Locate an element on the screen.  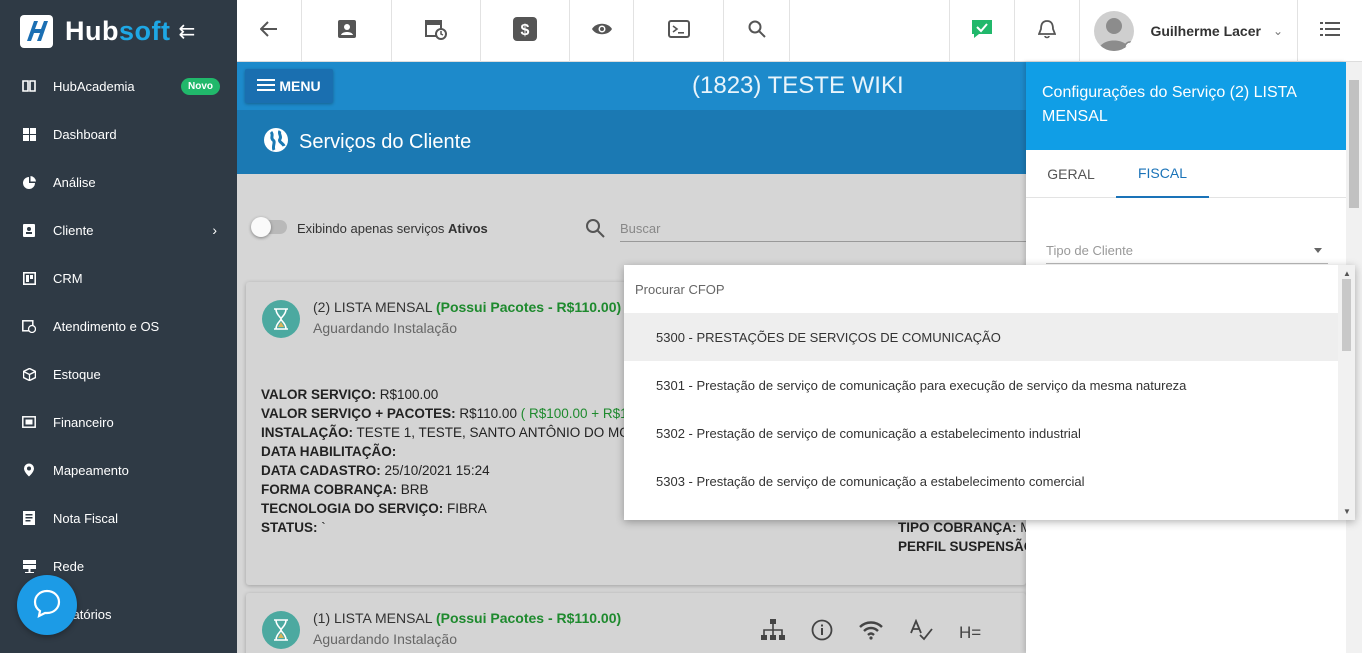
sidebar-item-mapeamento: Mapeamento is located at coordinates (118, 470).